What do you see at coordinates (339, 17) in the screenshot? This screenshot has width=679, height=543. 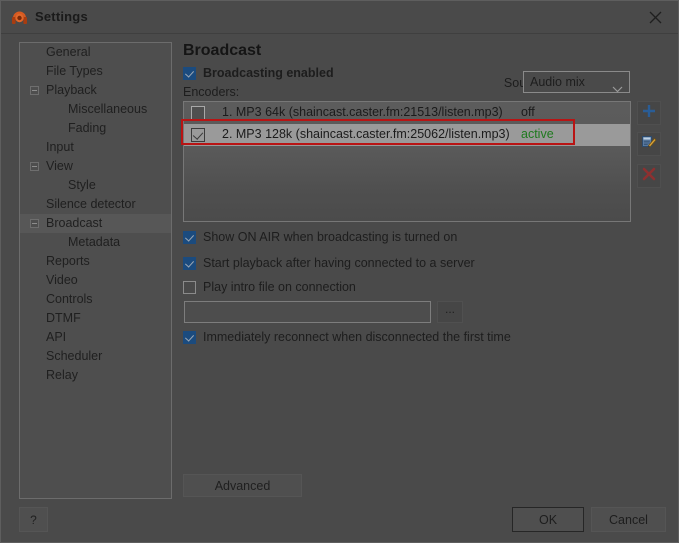 I see `title-bar: Settings` at bounding box center [339, 17].